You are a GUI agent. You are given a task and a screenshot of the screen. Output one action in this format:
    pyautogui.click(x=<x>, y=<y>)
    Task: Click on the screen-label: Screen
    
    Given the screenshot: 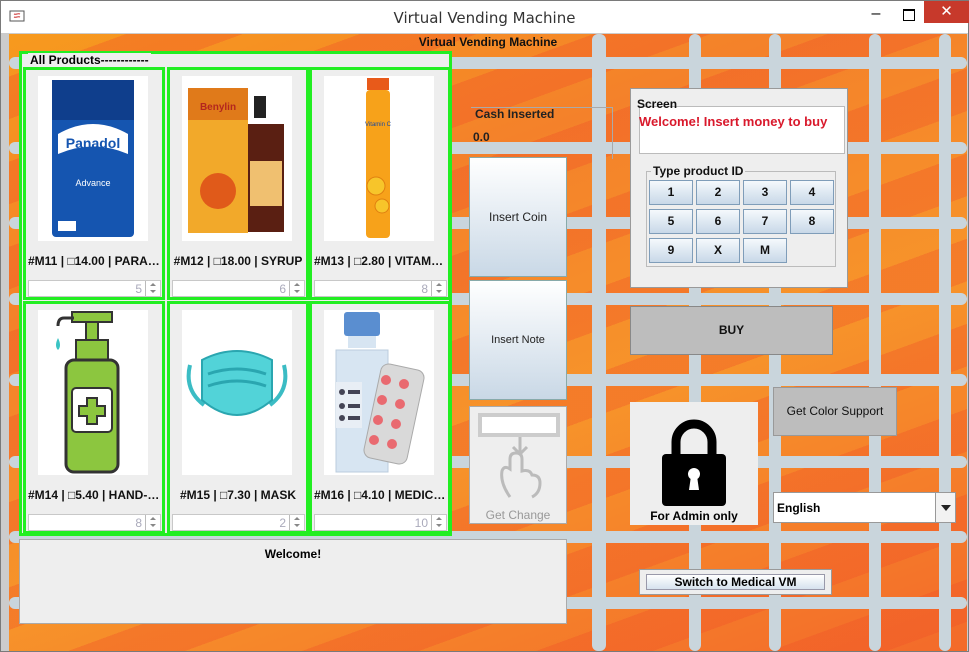 What is the action you would take?
    pyautogui.click(x=657, y=104)
    